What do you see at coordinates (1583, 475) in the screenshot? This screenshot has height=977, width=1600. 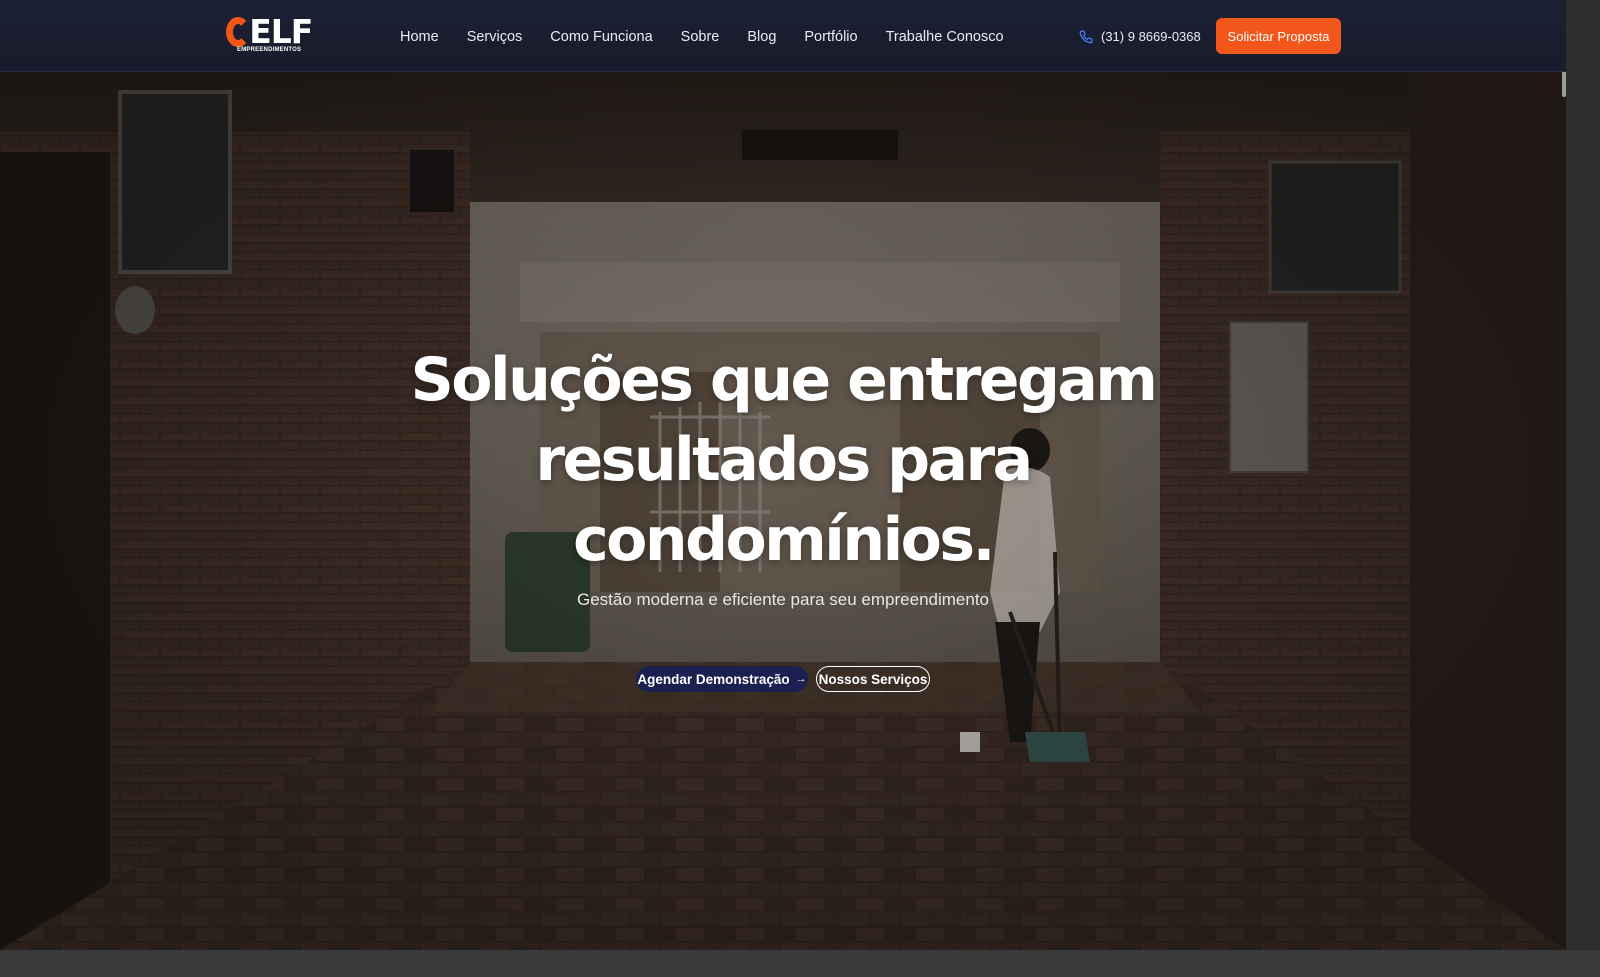 I see `page-scrollbar-track` at bounding box center [1583, 475].